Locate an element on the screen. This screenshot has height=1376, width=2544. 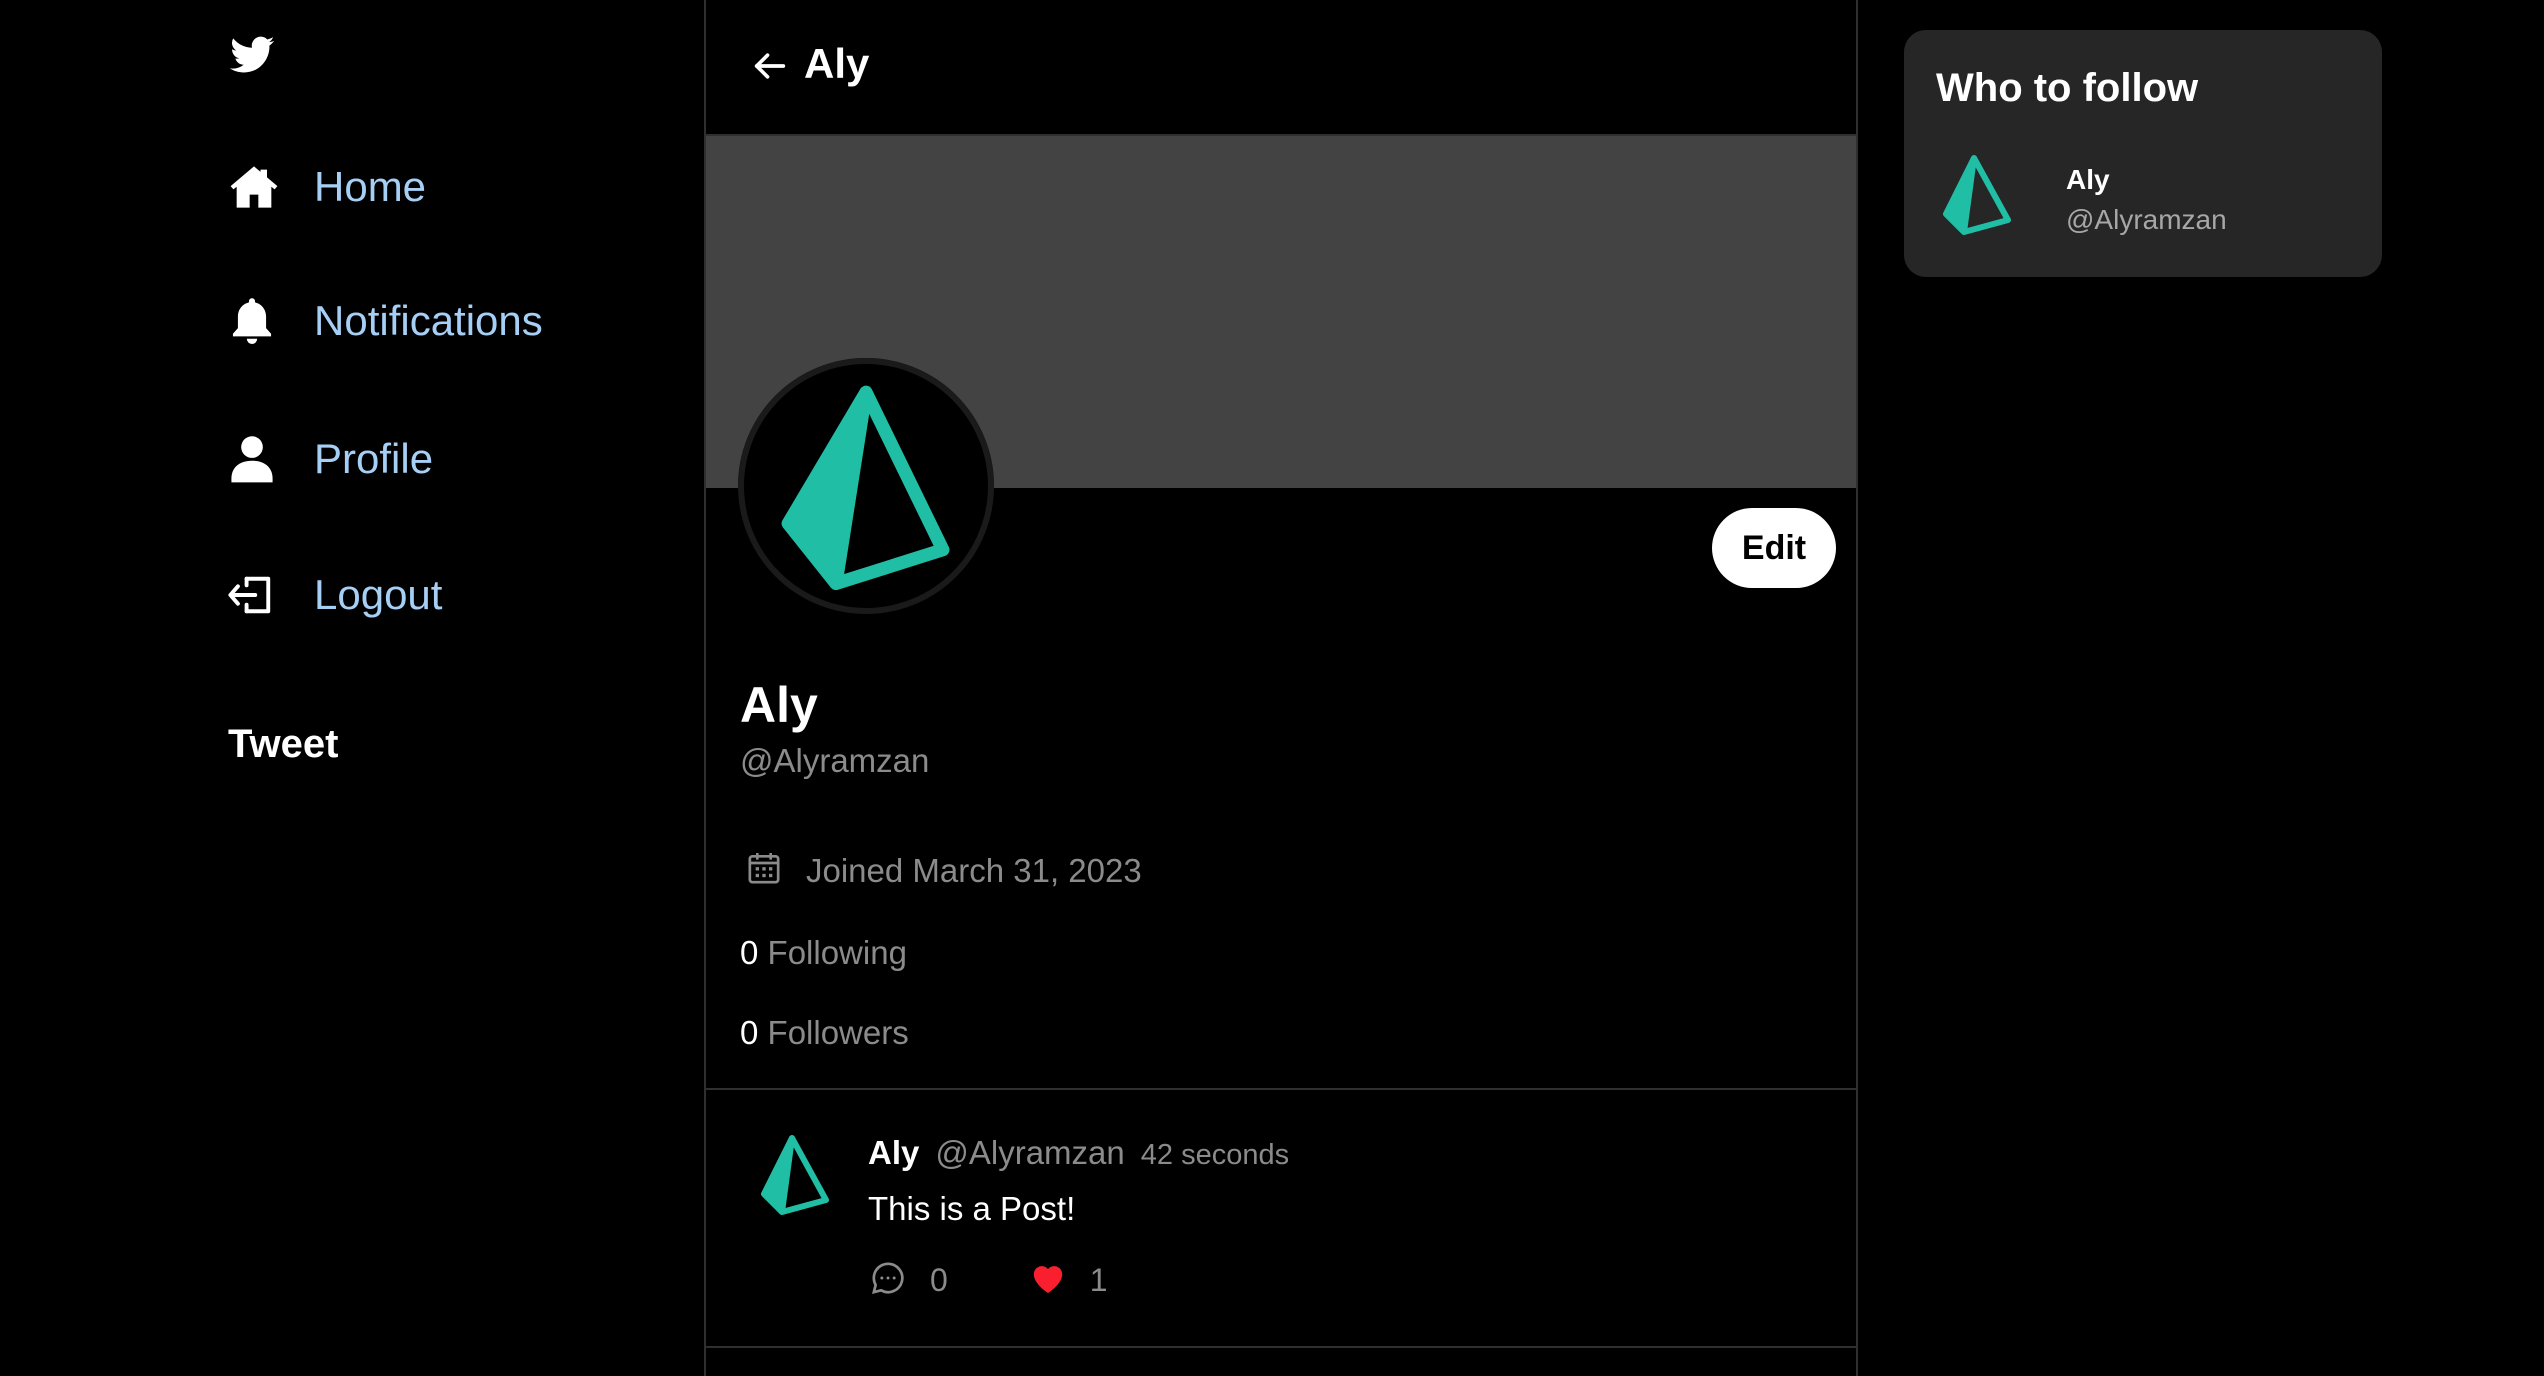
joined-date: Joined March 31, 2023 is located at coordinates (943, 870).